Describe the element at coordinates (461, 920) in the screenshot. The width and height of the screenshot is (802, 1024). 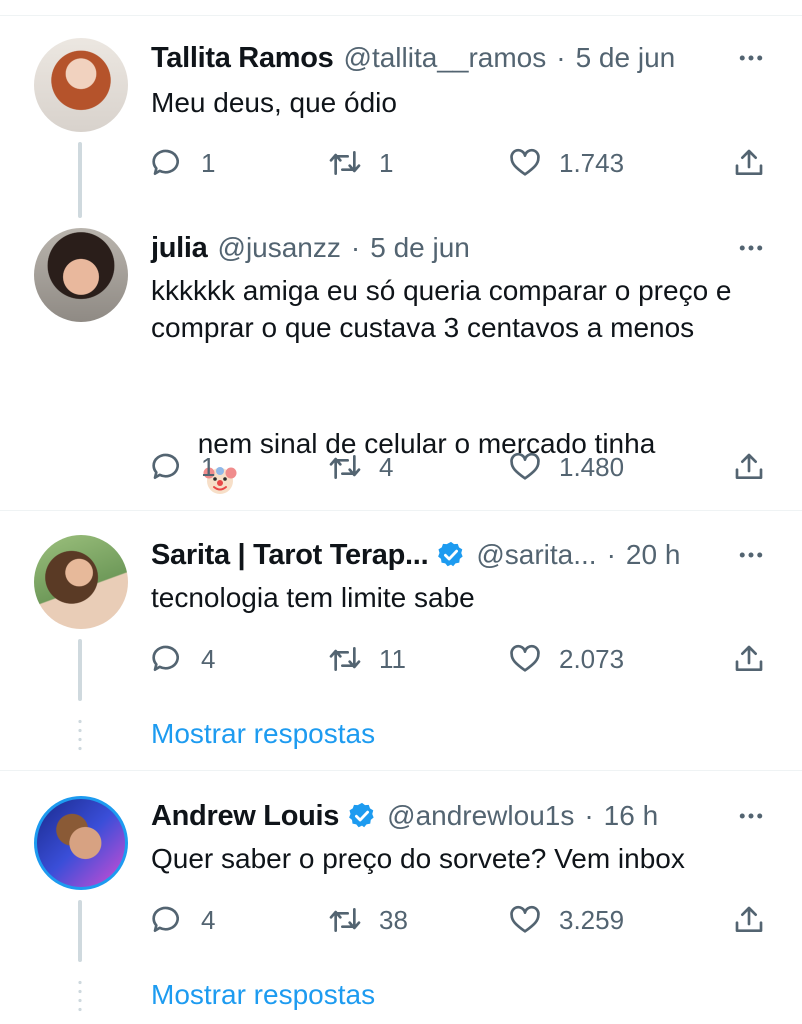
I see `tweet-actions: 4 38 3.259` at that location.